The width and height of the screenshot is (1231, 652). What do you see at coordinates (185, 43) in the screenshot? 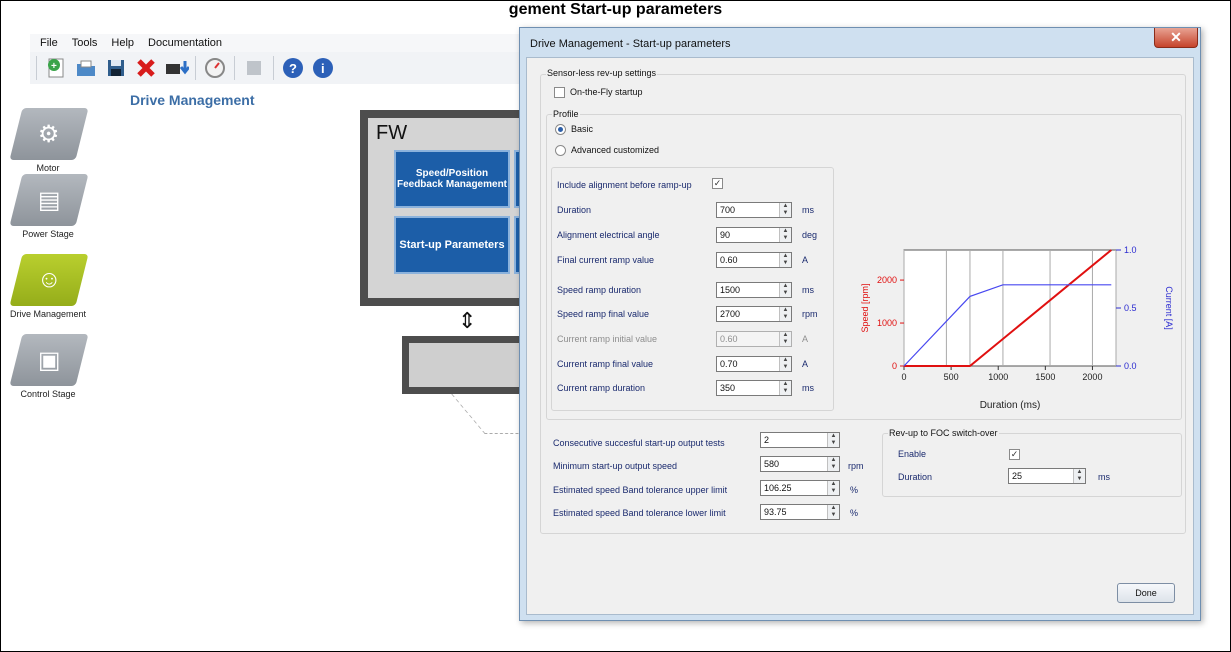
I see `menu-documentation: Documentation` at bounding box center [185, 43].